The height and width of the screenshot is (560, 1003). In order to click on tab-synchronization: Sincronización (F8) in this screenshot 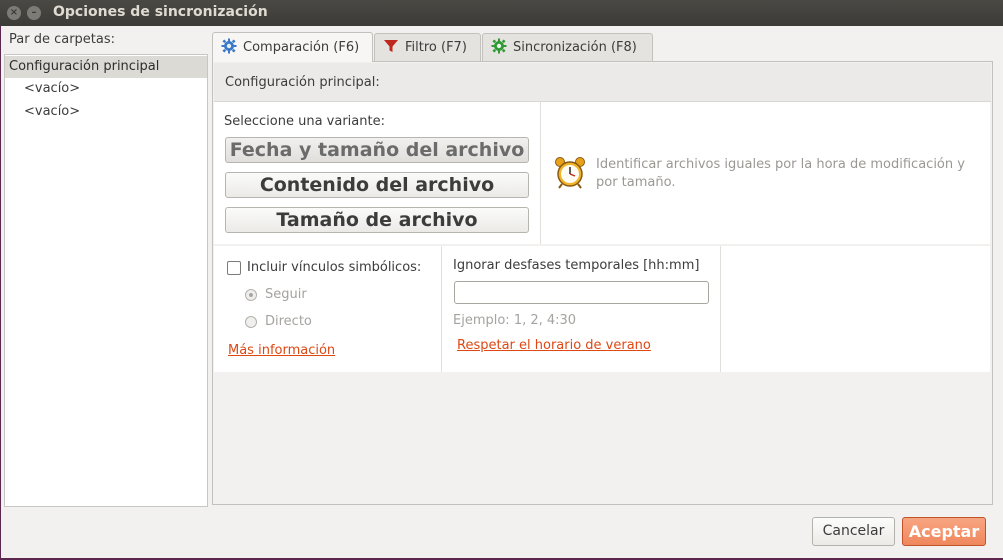, I will do `click(567, 47)`.